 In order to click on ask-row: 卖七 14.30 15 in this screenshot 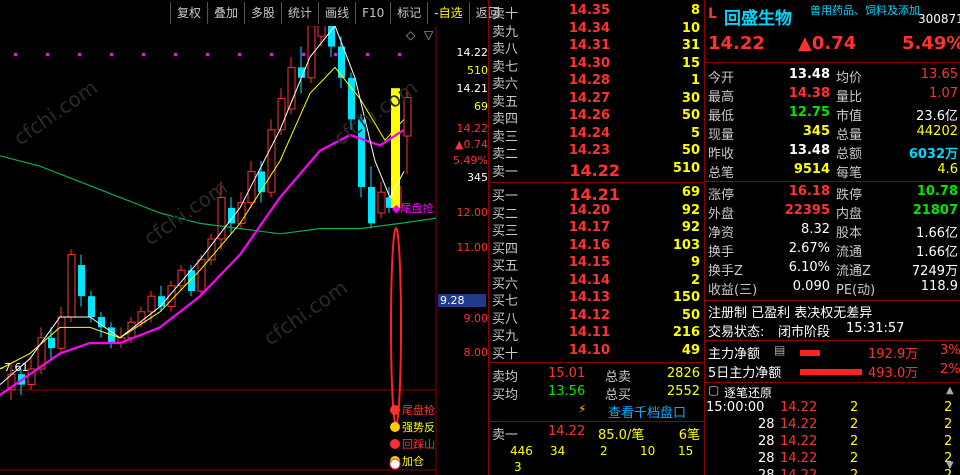, I will do `click(596, 65)`.